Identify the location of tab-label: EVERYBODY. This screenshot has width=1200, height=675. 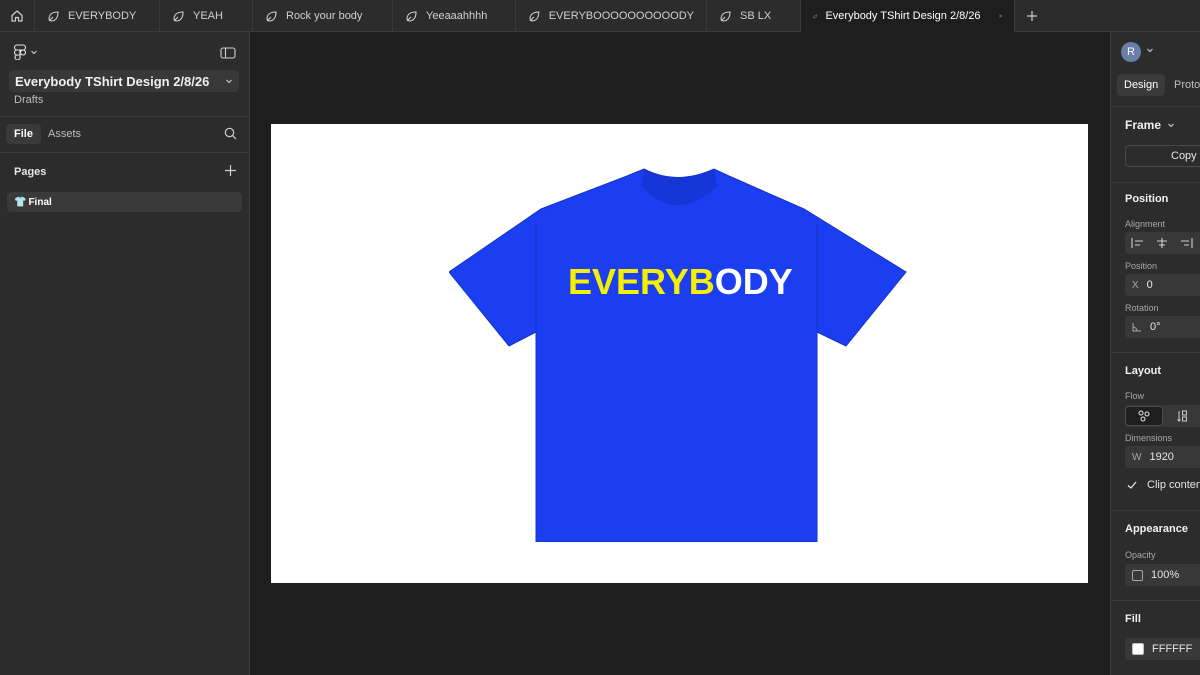
(102, 16).